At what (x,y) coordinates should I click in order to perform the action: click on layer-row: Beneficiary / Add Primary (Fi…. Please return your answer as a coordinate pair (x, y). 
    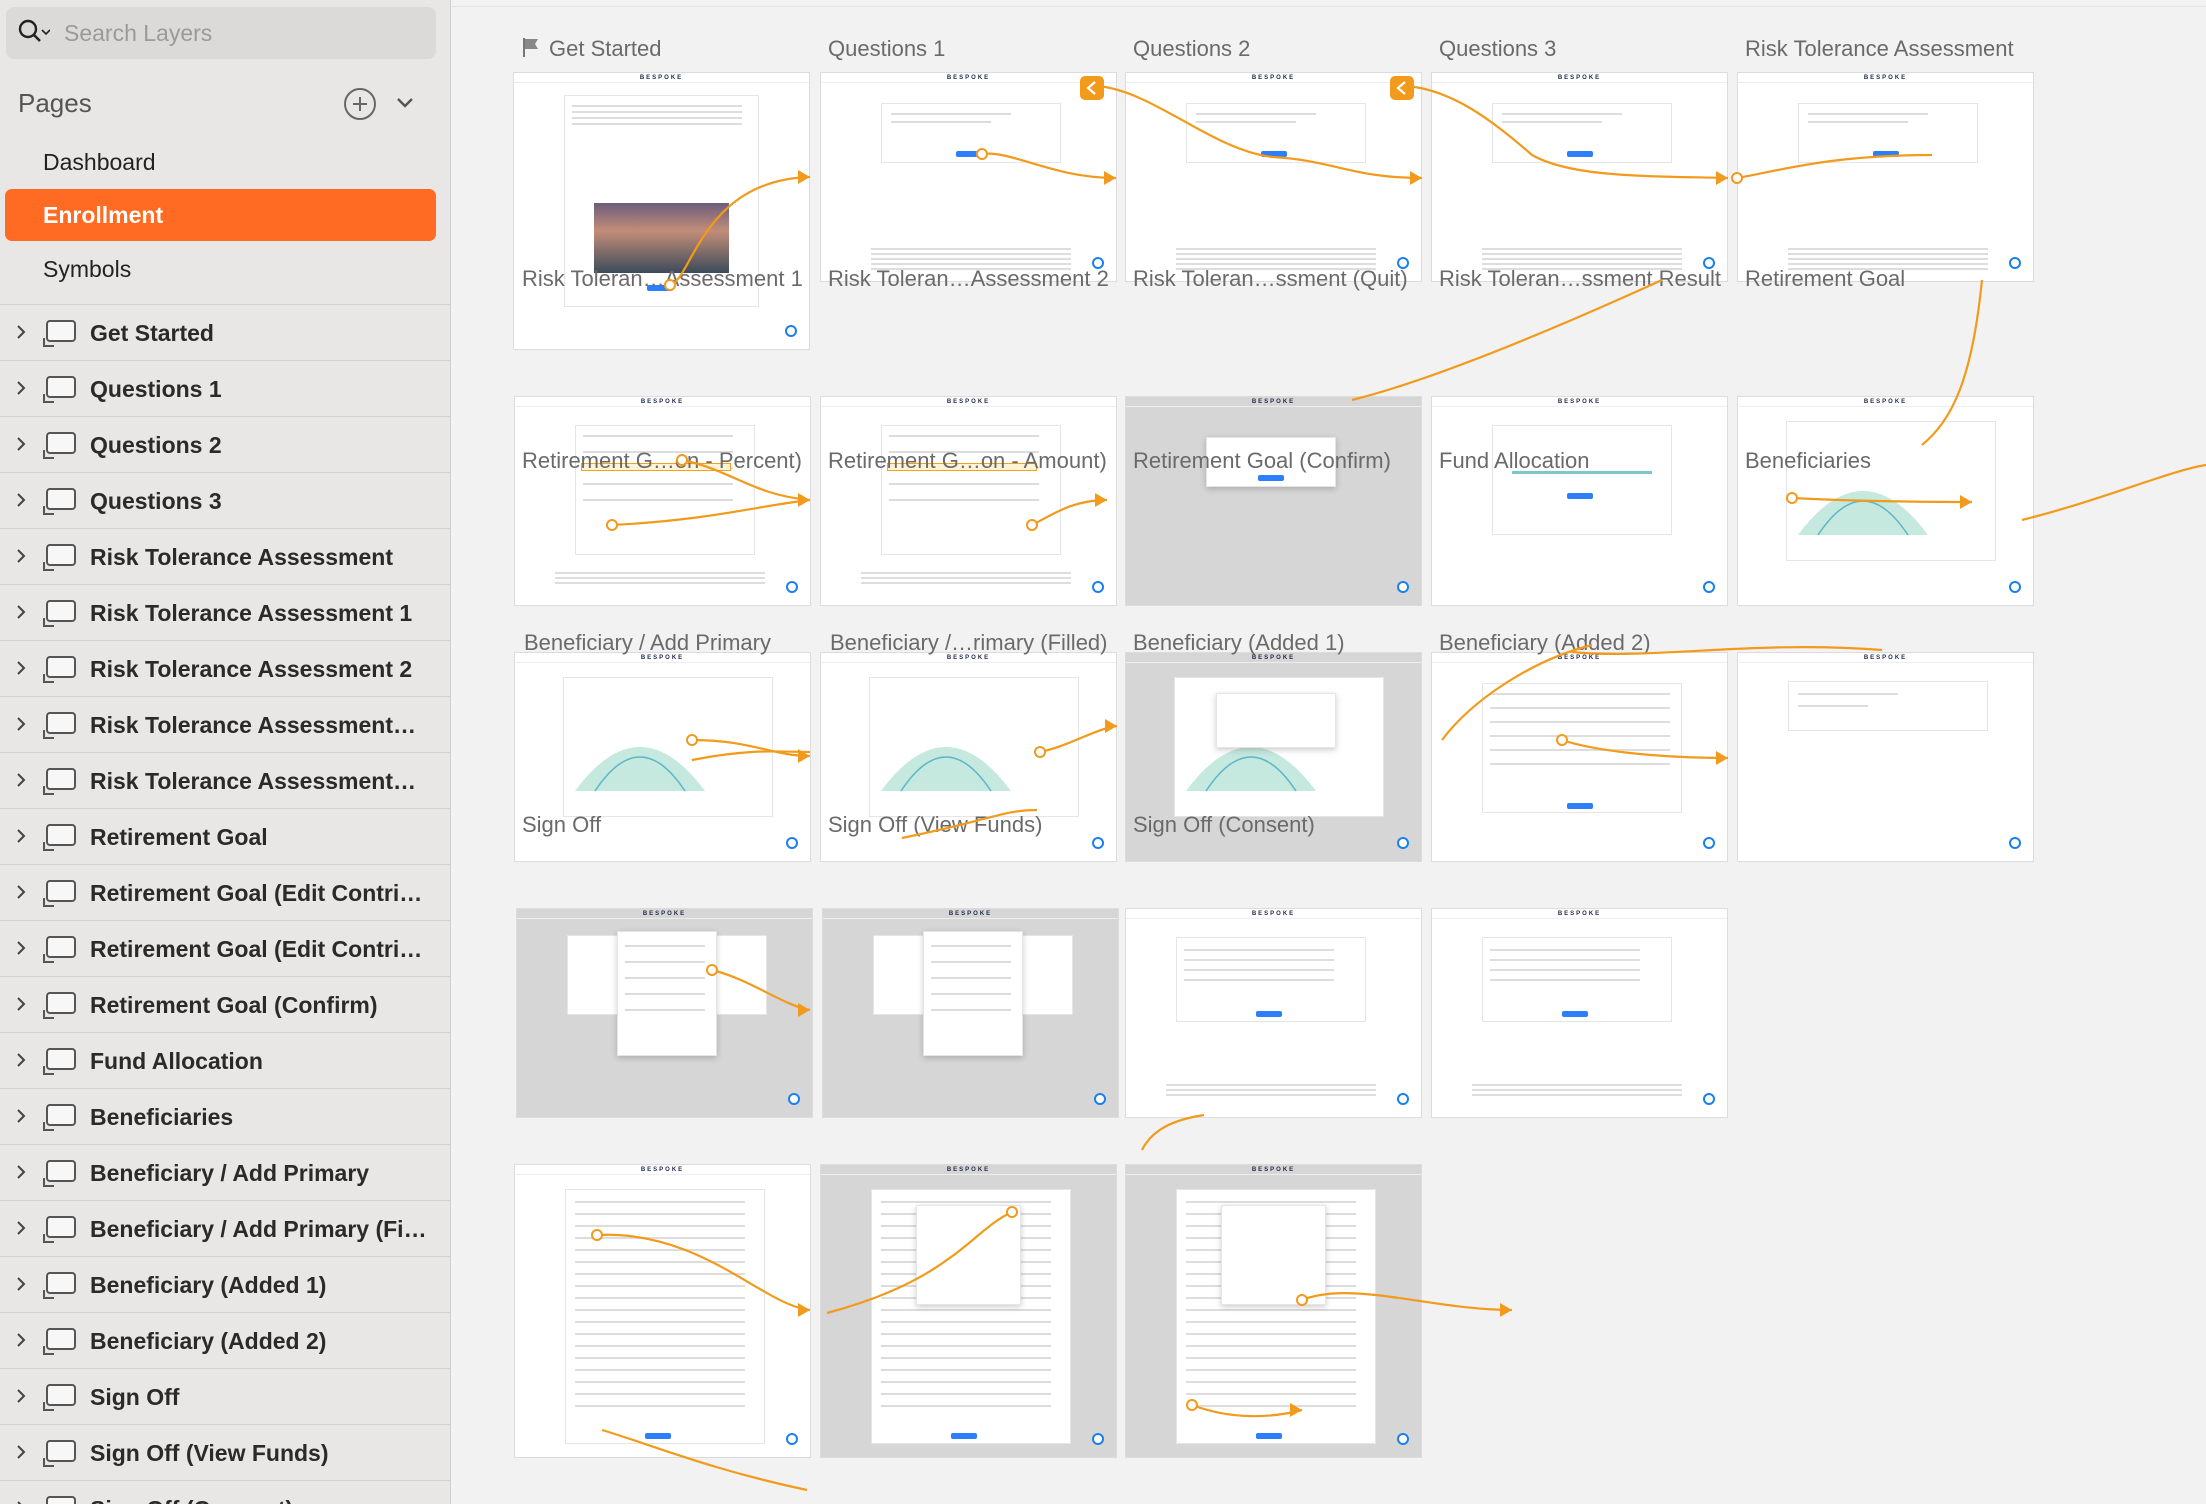
    Looking at the image, I should click on (225, 1228).